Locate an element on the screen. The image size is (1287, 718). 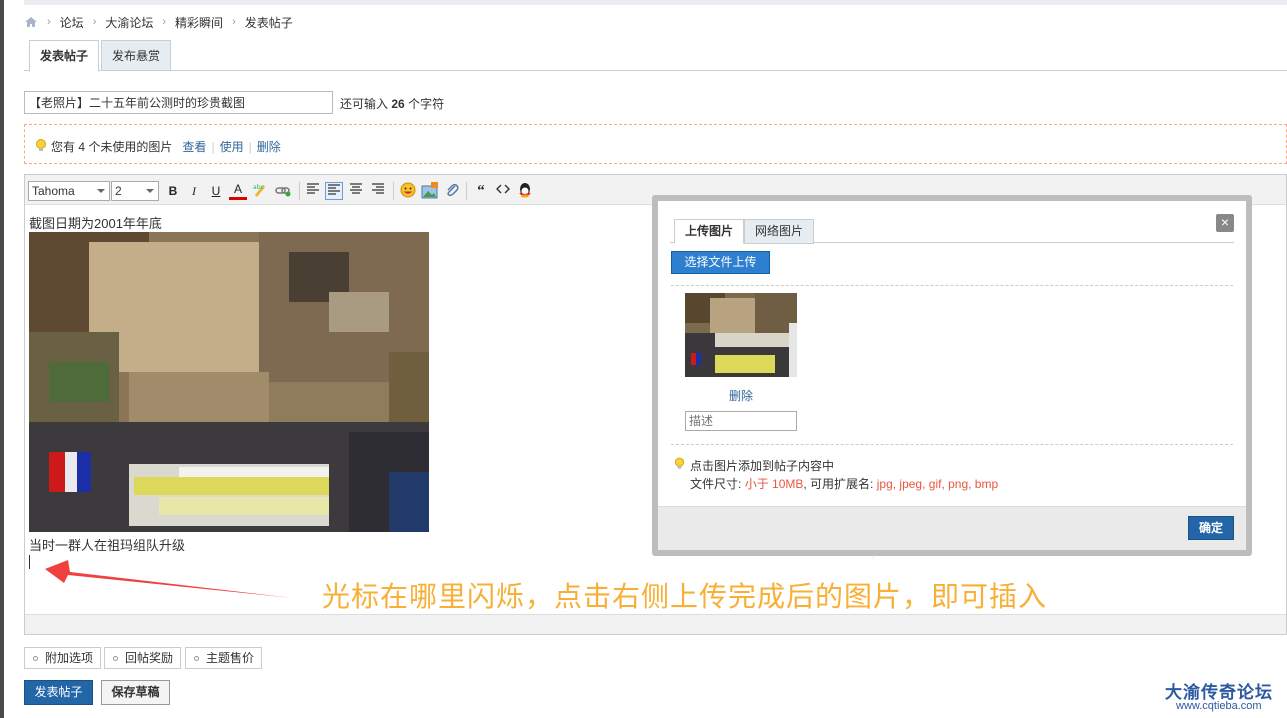
topic-price-button: 主题售价 is located at coordinates (224, 658).